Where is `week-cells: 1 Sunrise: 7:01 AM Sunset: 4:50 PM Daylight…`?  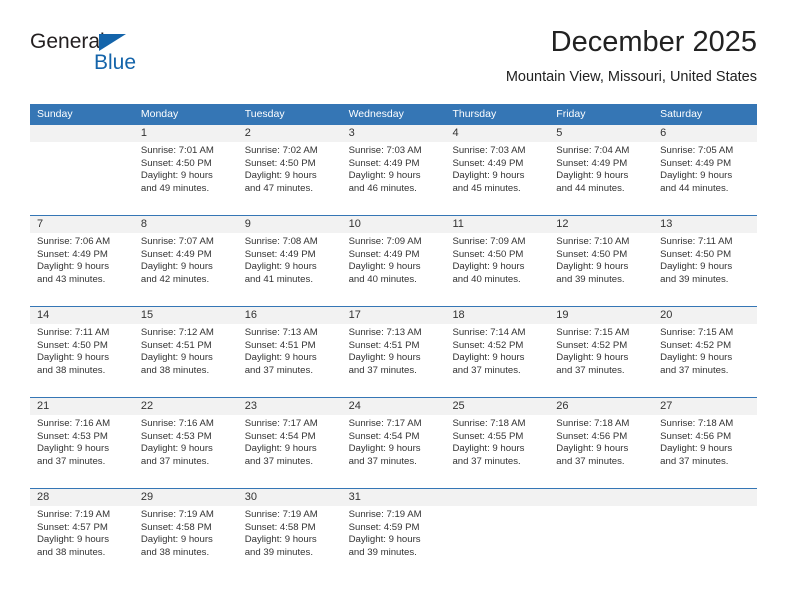 week-cells: 1 Sunrise: 7:01 AM Sunset: 4:50 PM Daylight… is located at coordinates (394, 169).